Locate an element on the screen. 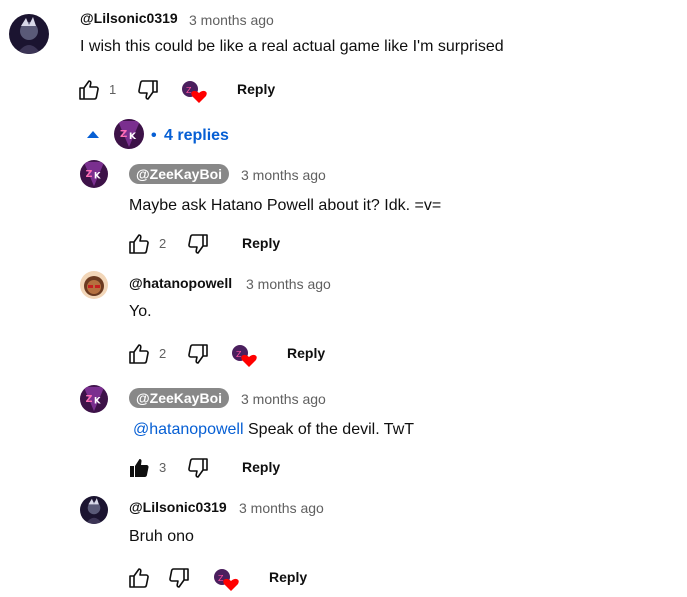  comment-body: @hatanopowell Speak of the devil. TwT is located at coordinates (273, 430).